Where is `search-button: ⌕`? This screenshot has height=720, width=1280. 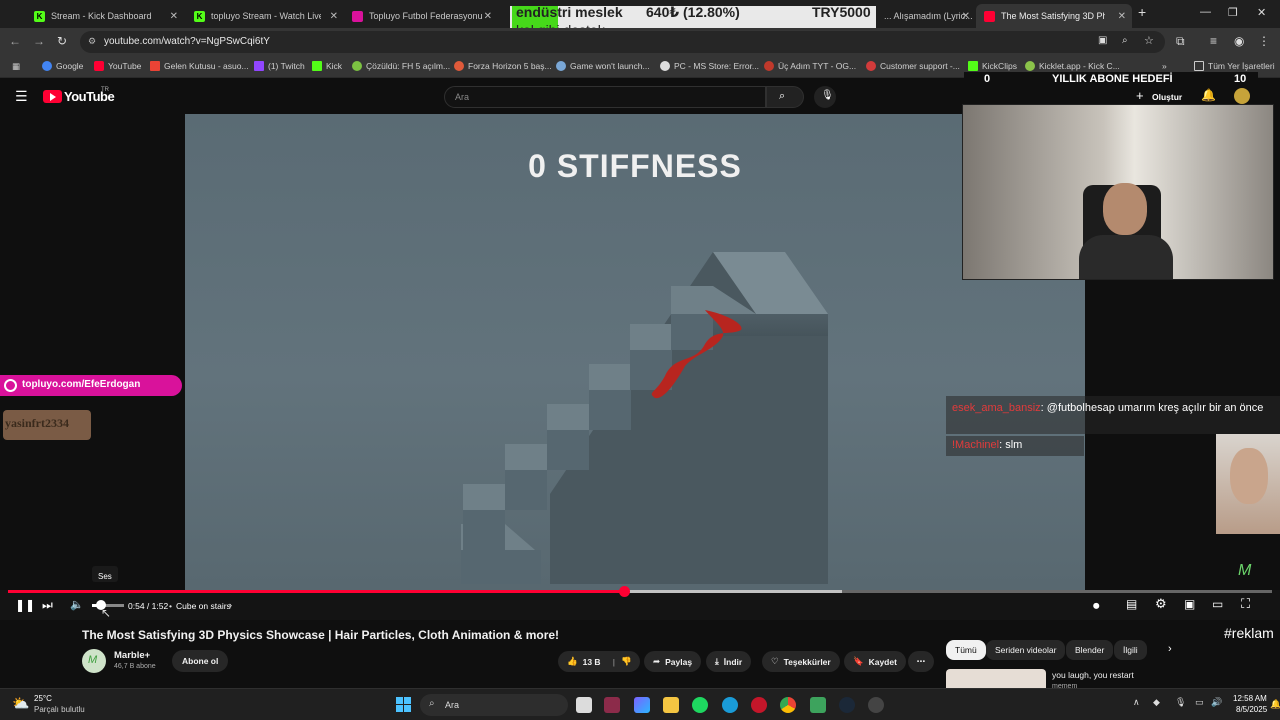
search-button: ⌕ is located at coordinates (785, 97).